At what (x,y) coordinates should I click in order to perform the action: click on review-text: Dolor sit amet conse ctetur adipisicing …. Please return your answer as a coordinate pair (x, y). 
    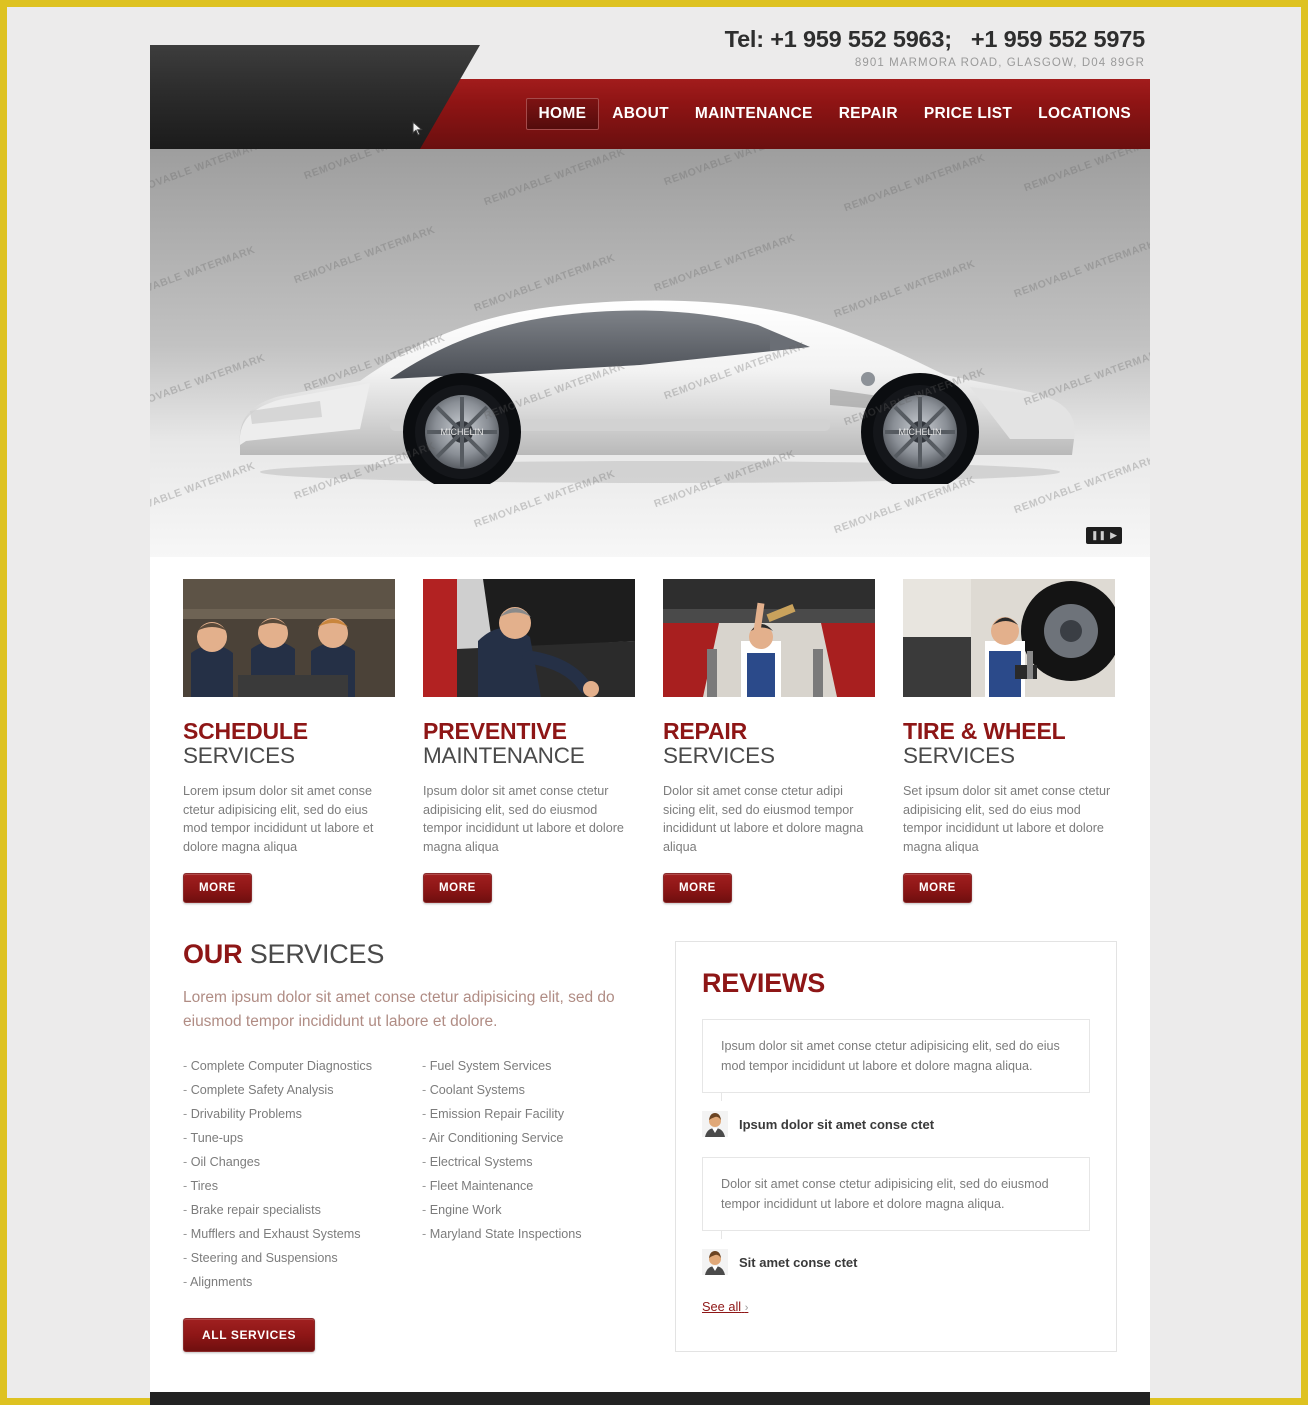
    Looking at the image, I should click on (896, 1198).